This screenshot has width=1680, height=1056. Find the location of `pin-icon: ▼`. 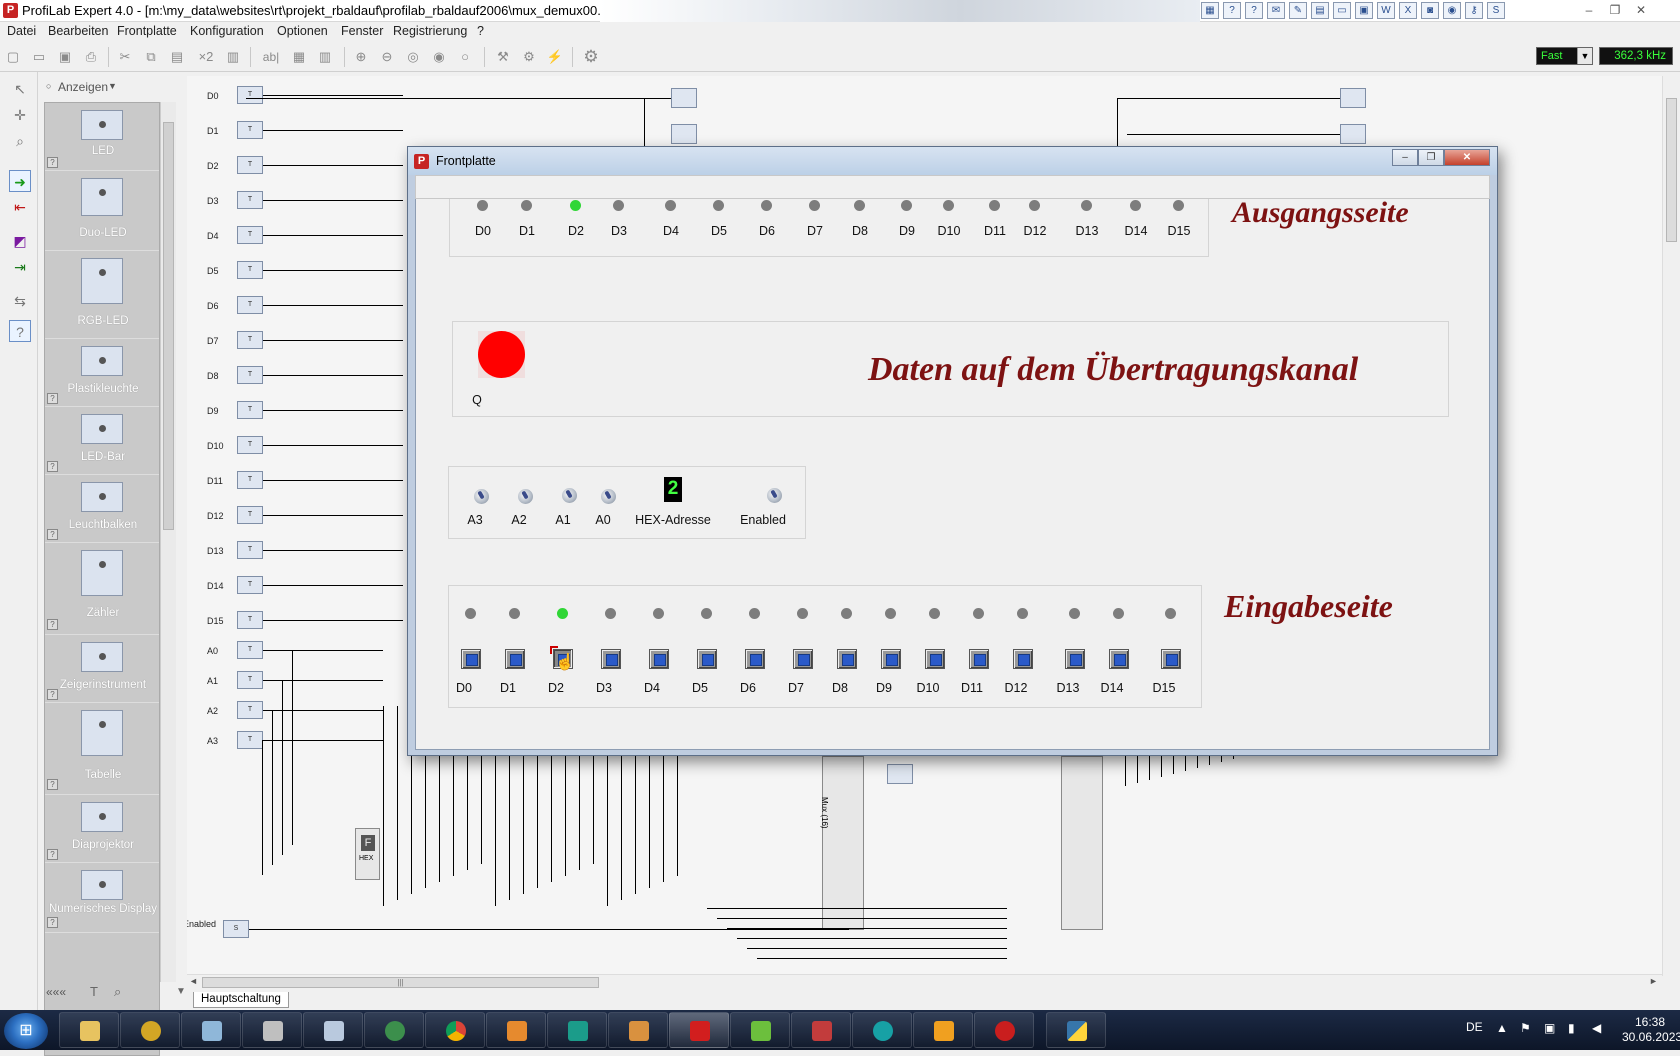

pin-icon: ▼ is located at coordinates (181, 991).